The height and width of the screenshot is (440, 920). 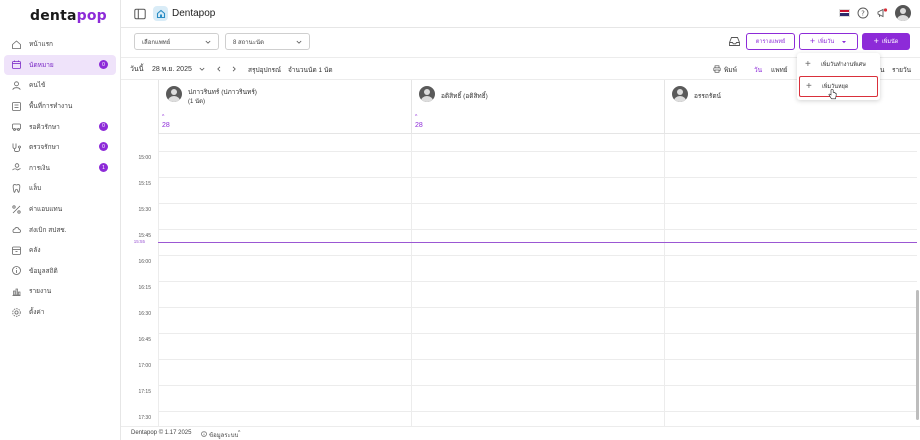 What do you see at coordinates (172, 69) in the screenshot?
I see `date-picker: 28 พ.ย. 2025` at bounding box center [172, 69].